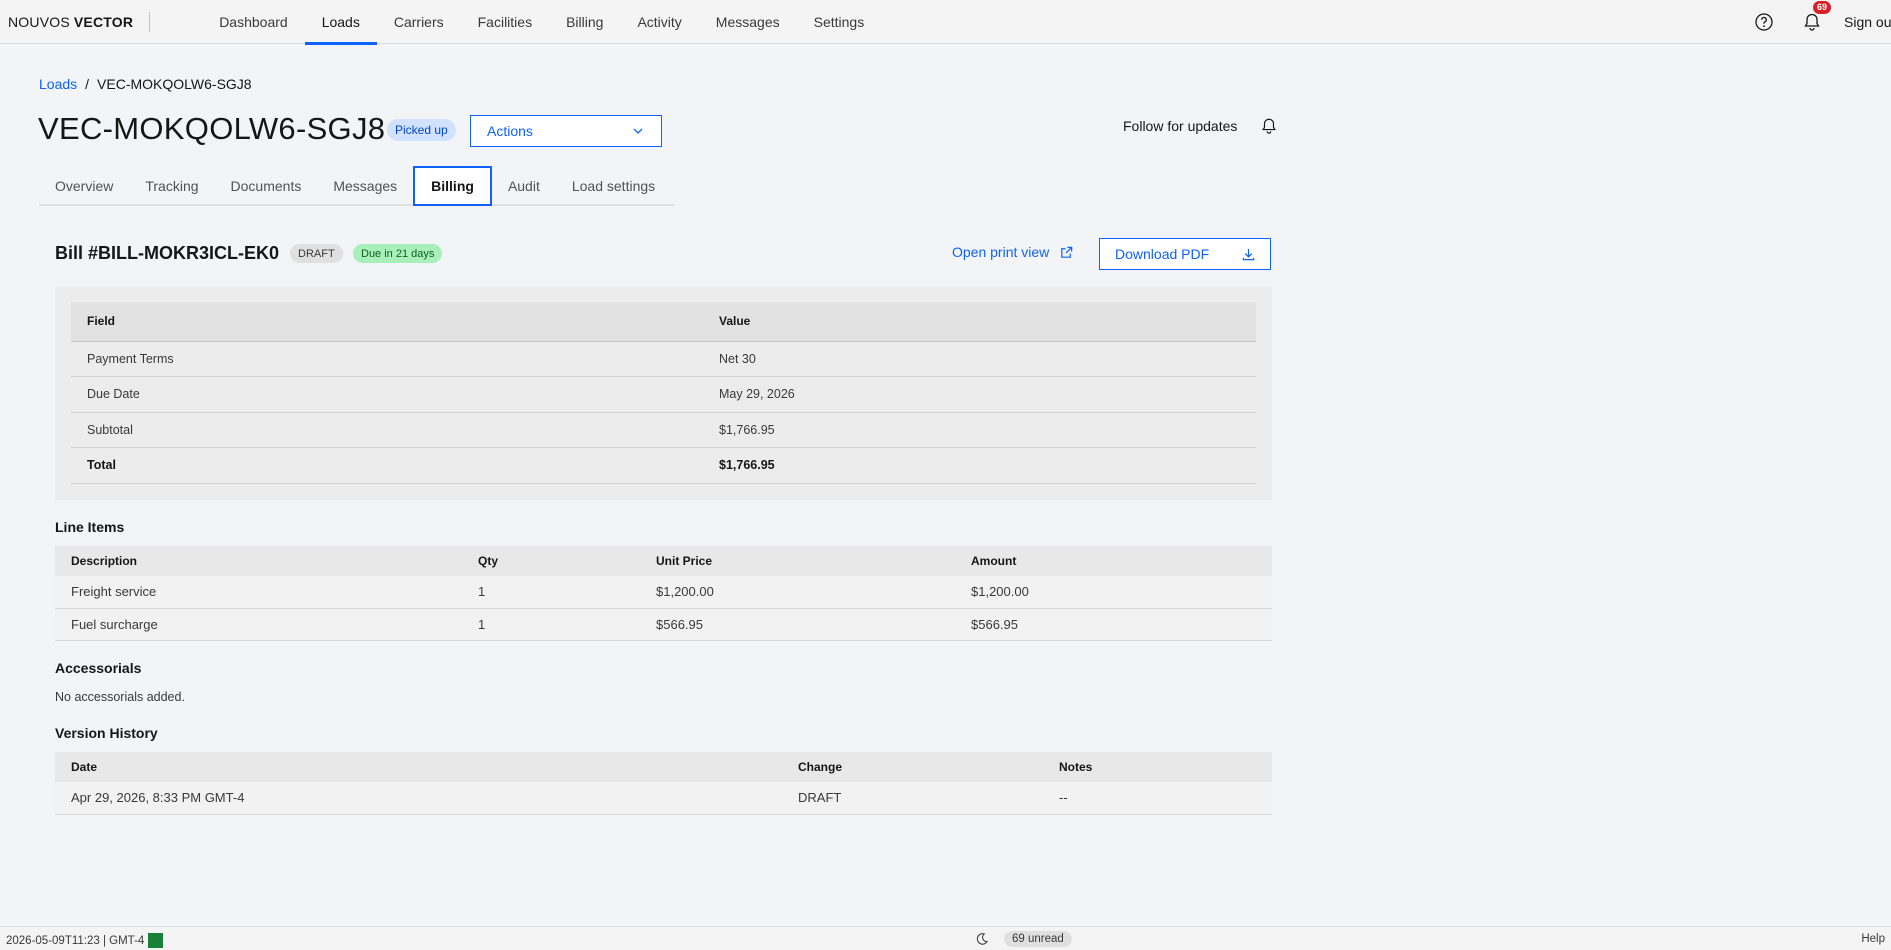 The image size is (1891, 950). I want to click on download-pdf-button: Download PDF, so click(1185, 254).